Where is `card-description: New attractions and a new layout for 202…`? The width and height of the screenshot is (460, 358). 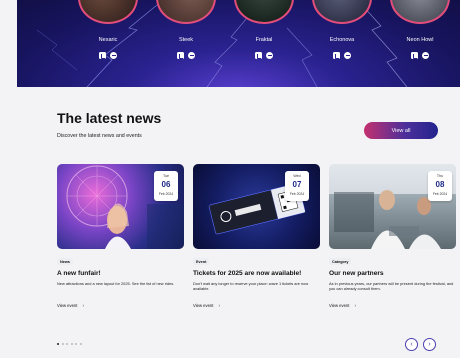 card-description: New attractions and a new layout for 202… is located at coordinates (116, 283).